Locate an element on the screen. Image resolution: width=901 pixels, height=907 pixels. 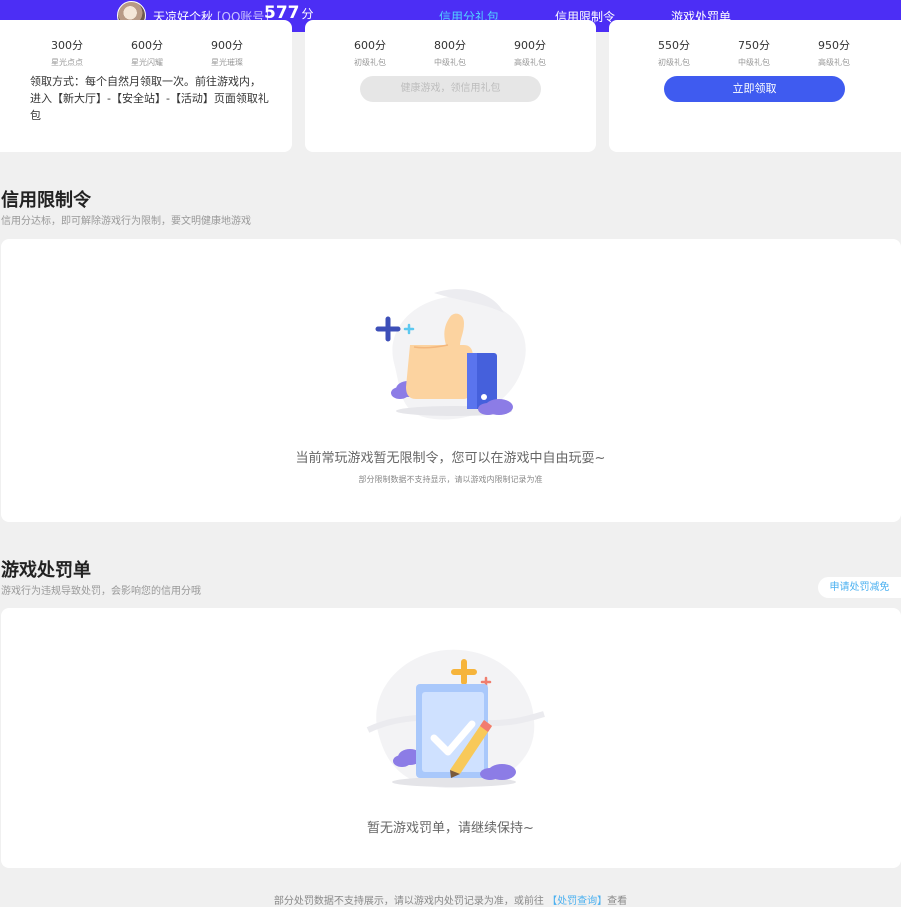
tier-item: 750分 中级礼包 is located at coordinates (754, 52).